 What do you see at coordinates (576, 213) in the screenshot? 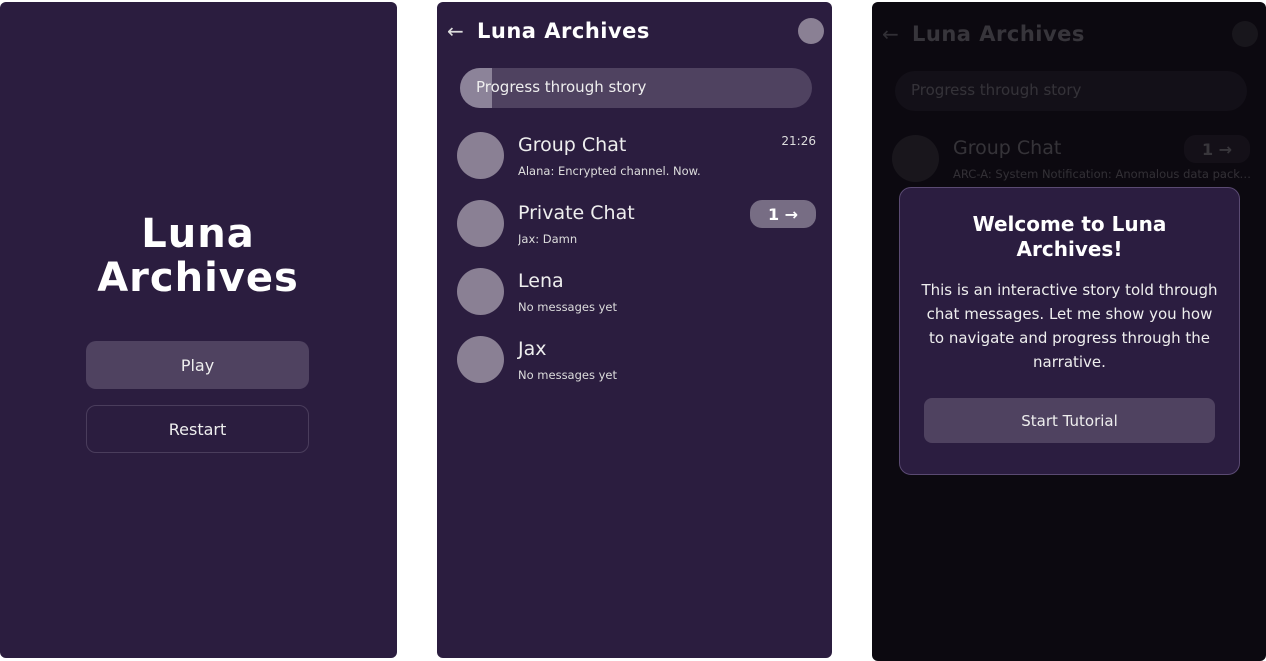
I see `chat-name: Private Chat` at bounding box center [576, 213].